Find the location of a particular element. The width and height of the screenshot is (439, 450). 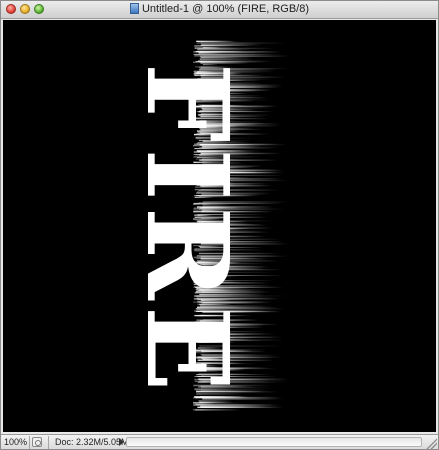

resize-grip-icon is located at coordinates (431, 443).